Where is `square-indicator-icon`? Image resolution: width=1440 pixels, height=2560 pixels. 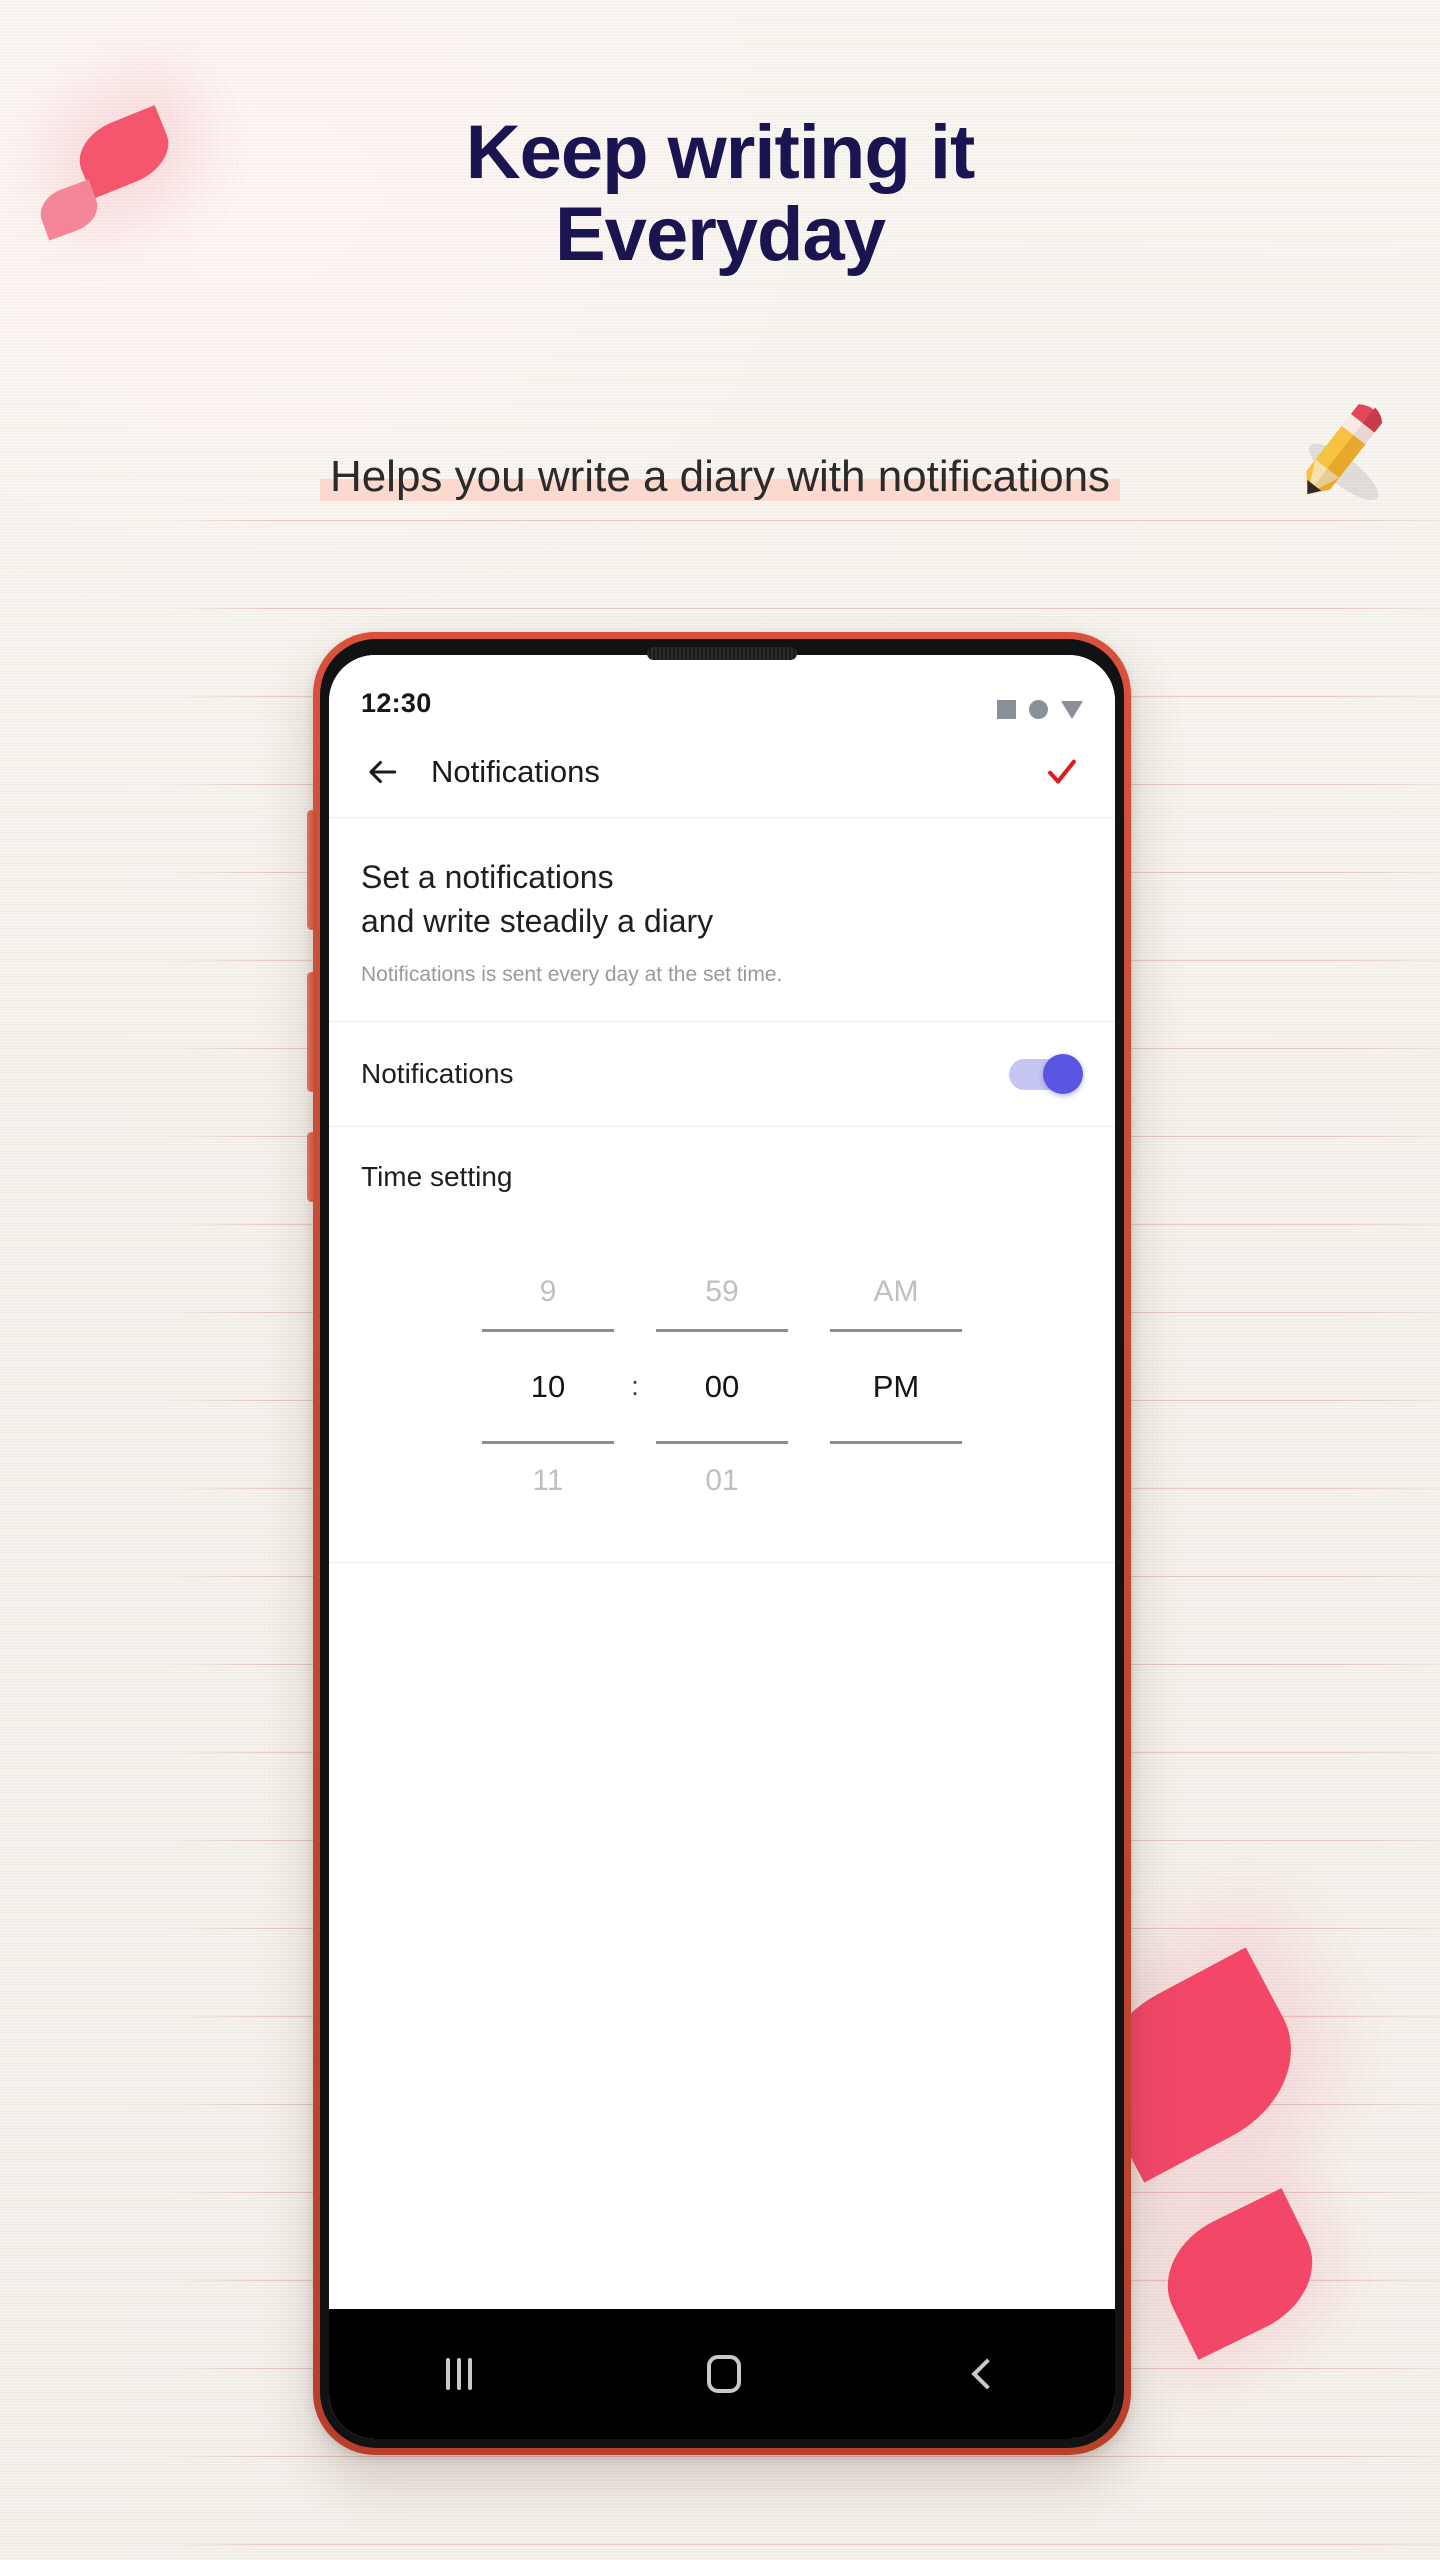 square-indicator-icon is located at coordinates (1006, 709).